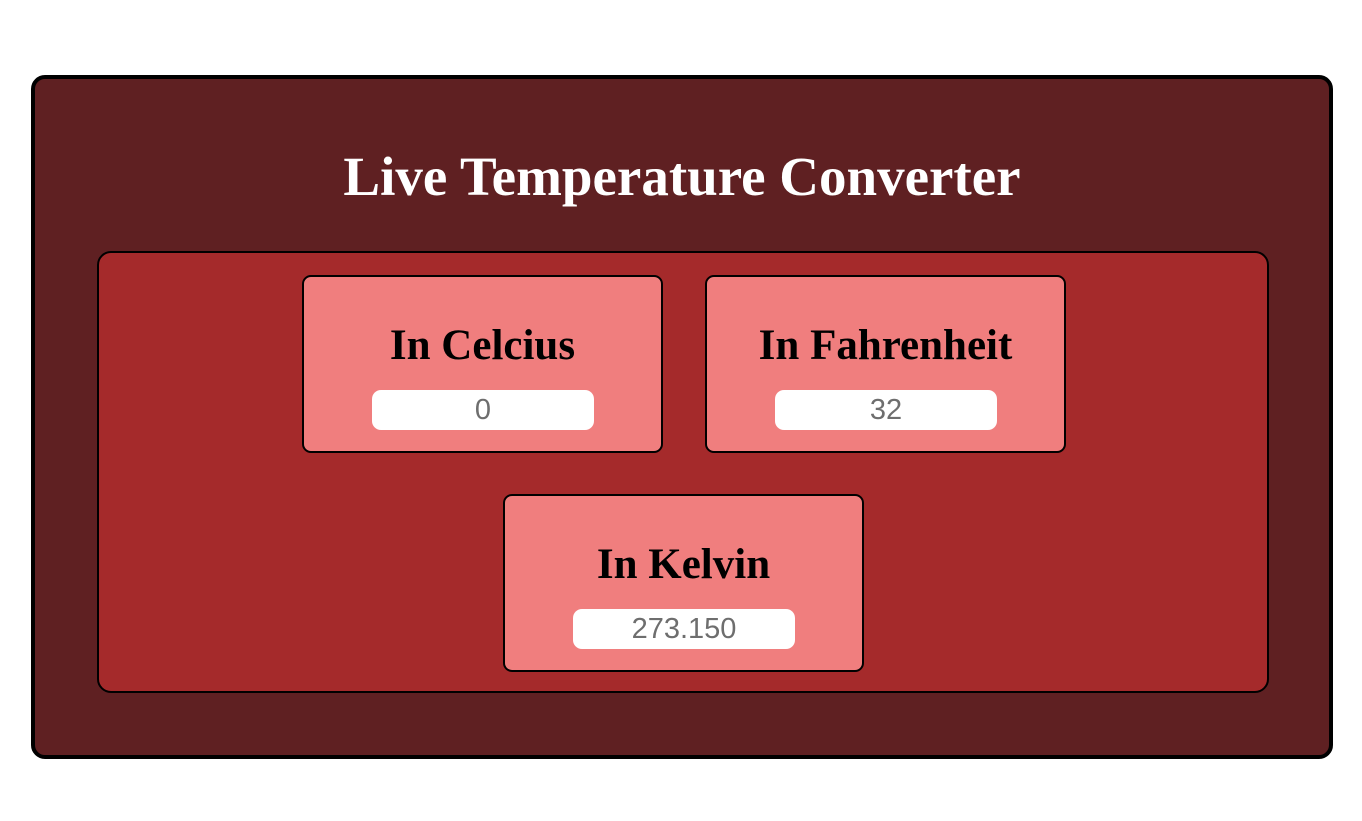 Image resolution: width=1362 pixels, height=821 pixels. I want to click on celsius-input, so click(483, 410).